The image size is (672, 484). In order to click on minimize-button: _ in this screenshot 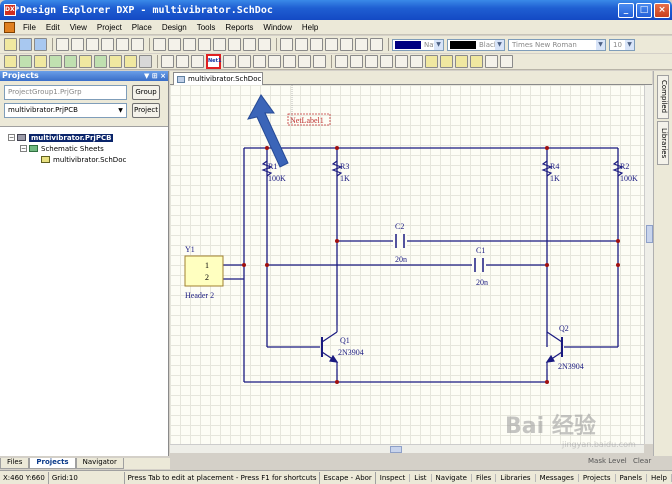, I will do `click(626, 10)`.